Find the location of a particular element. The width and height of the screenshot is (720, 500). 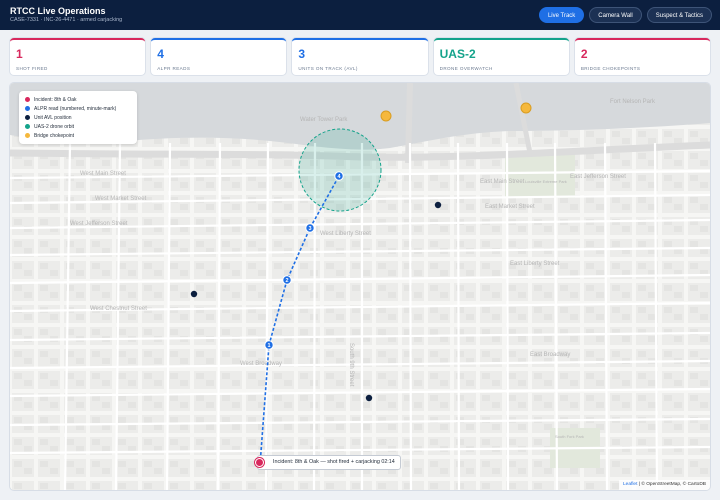

stat-value: UAS-2 is located at coordinates (457, 54).